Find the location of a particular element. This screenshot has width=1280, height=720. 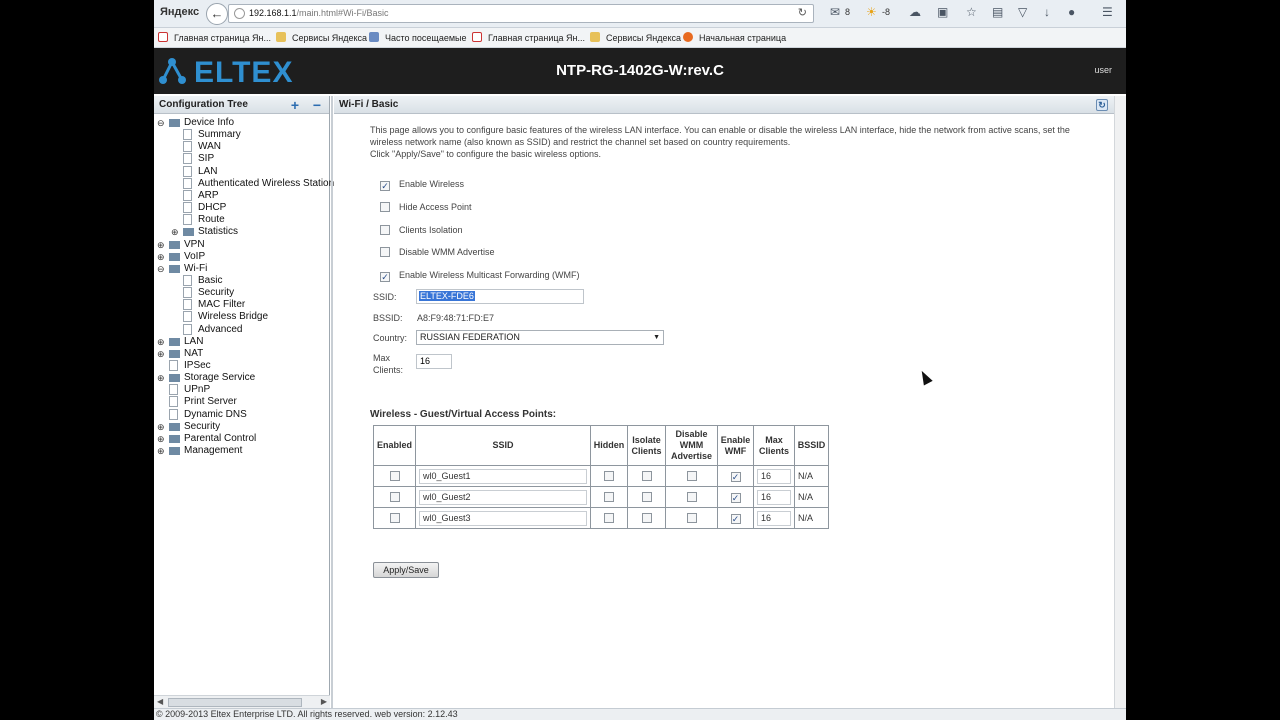

tree-item-label: Print Server is located at coordinates (210, 402).